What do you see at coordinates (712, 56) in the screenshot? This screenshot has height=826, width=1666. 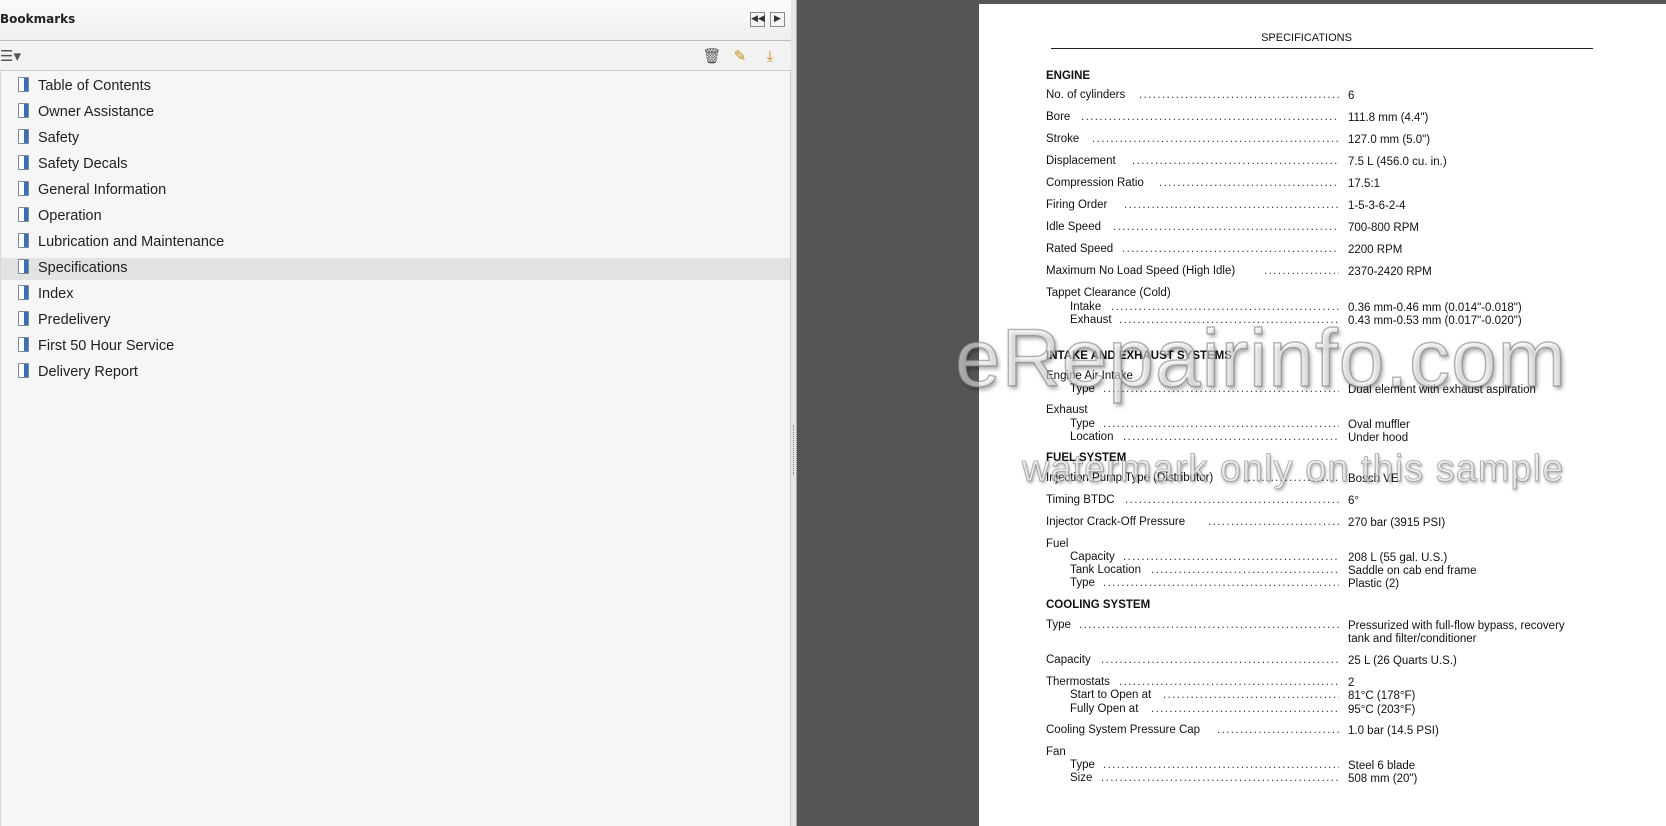 I see `delete-bookmark-icon: 🗑` at bounding box center [712, 56].